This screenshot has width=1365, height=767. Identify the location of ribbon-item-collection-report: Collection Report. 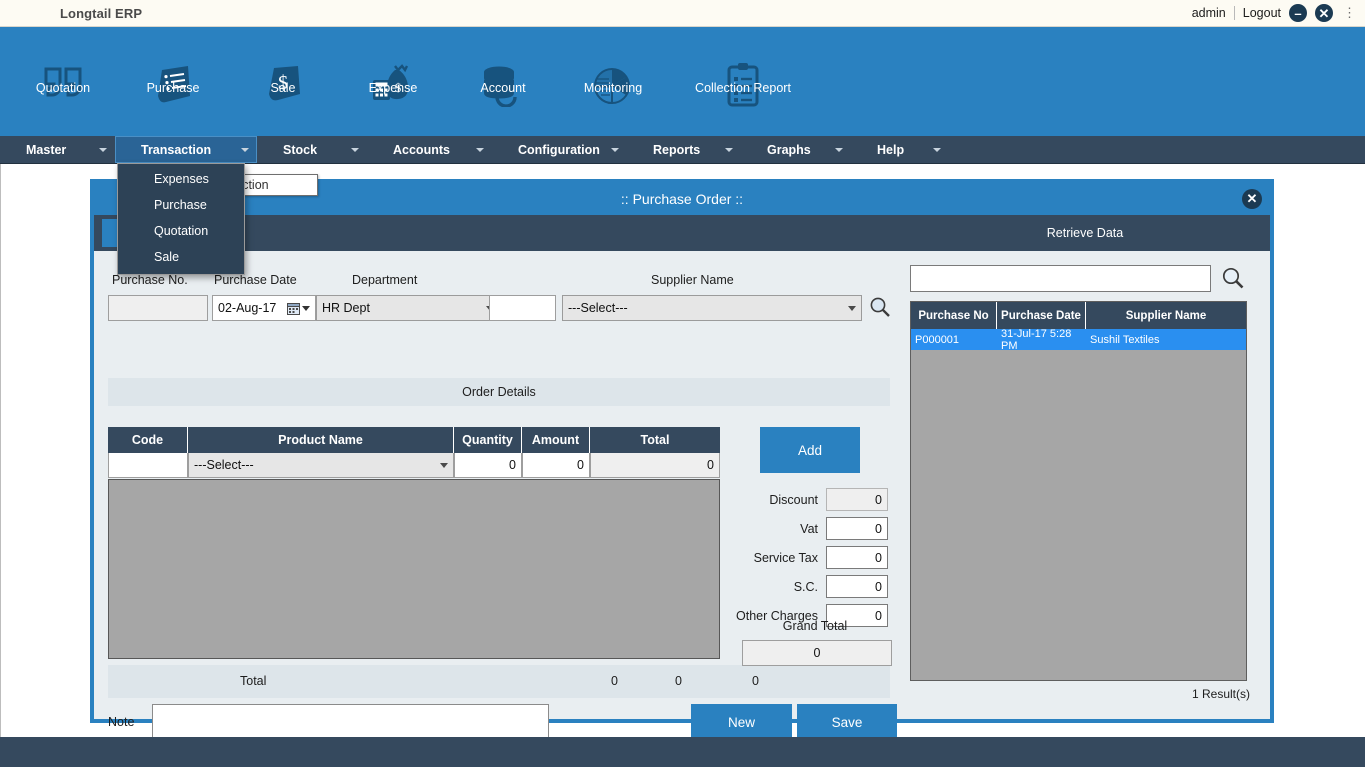
(743, 81).